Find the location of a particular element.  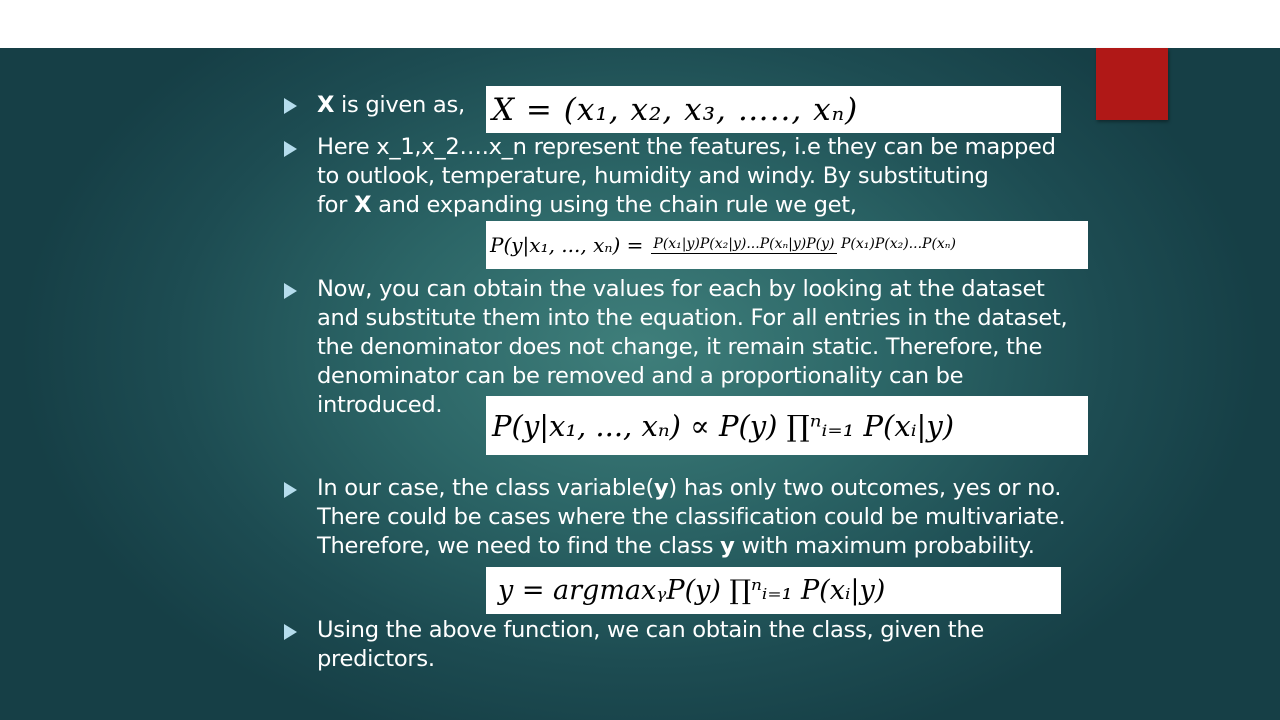

equation-proportional: P(y|x₁, ..., xₙ) ∝ P(y) ∏ⁿᵢ₌₁ P(xᵢ|y) is located at coordinates (787, 425).